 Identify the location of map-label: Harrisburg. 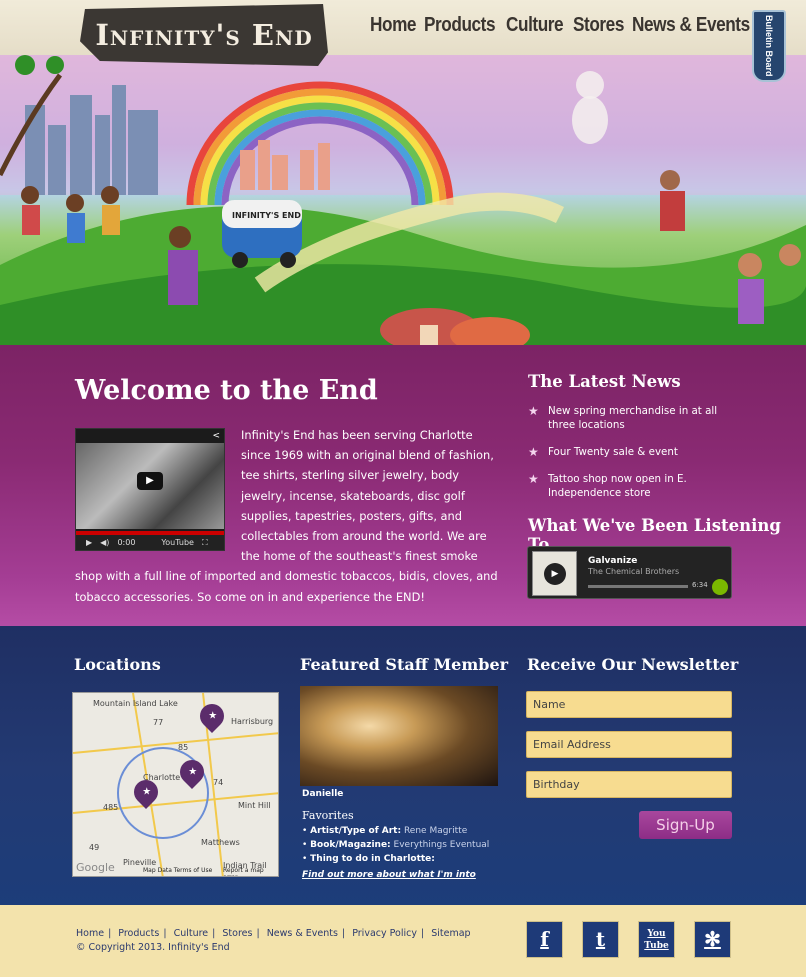
(252, 721).